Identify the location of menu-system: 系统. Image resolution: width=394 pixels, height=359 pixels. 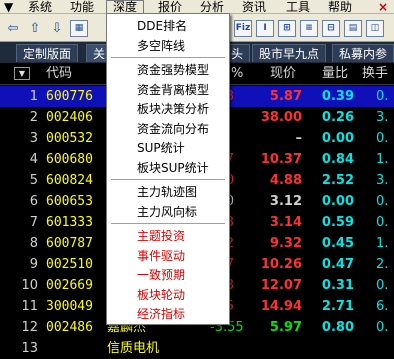
(40, 7).